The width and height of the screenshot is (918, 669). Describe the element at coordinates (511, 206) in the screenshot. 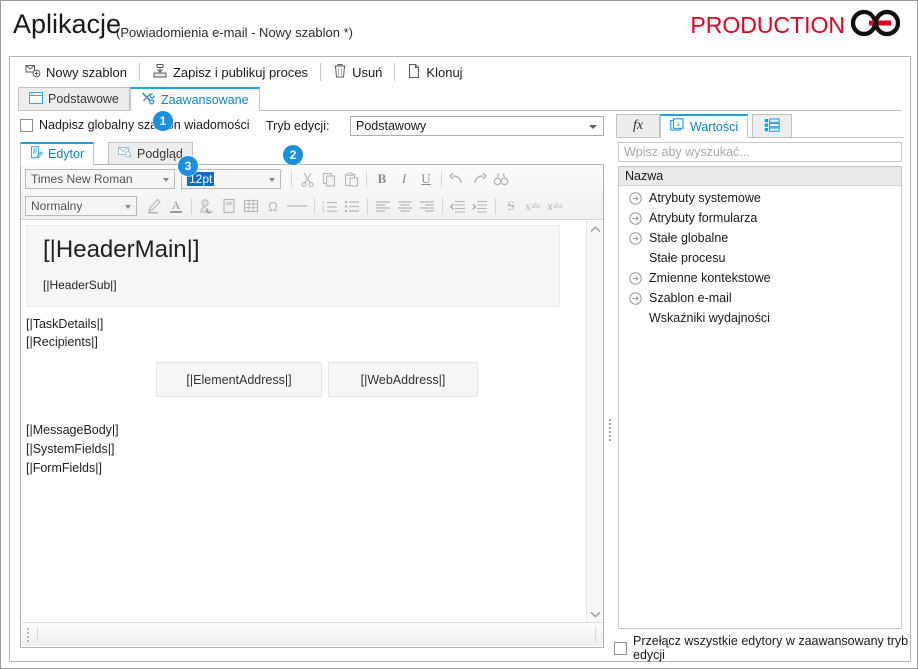

I see `strikethrough-icon: S` at that location.